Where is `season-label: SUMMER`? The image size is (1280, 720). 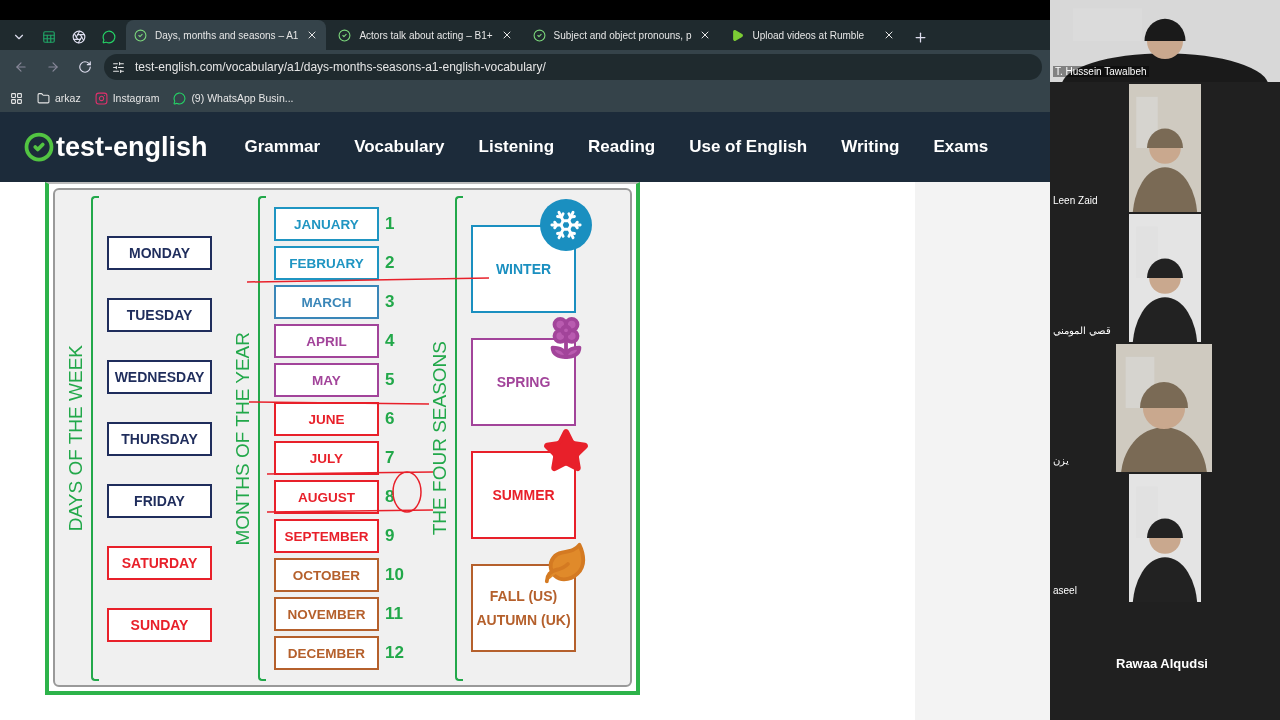
season-label: SUMMER is located at coordinates (523, 495).